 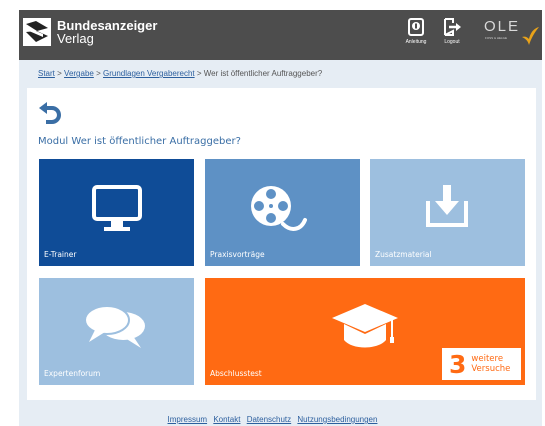 I want to click on tile-label-praxisvortraege: Praxisvorträge, so click(x=237, y=254).